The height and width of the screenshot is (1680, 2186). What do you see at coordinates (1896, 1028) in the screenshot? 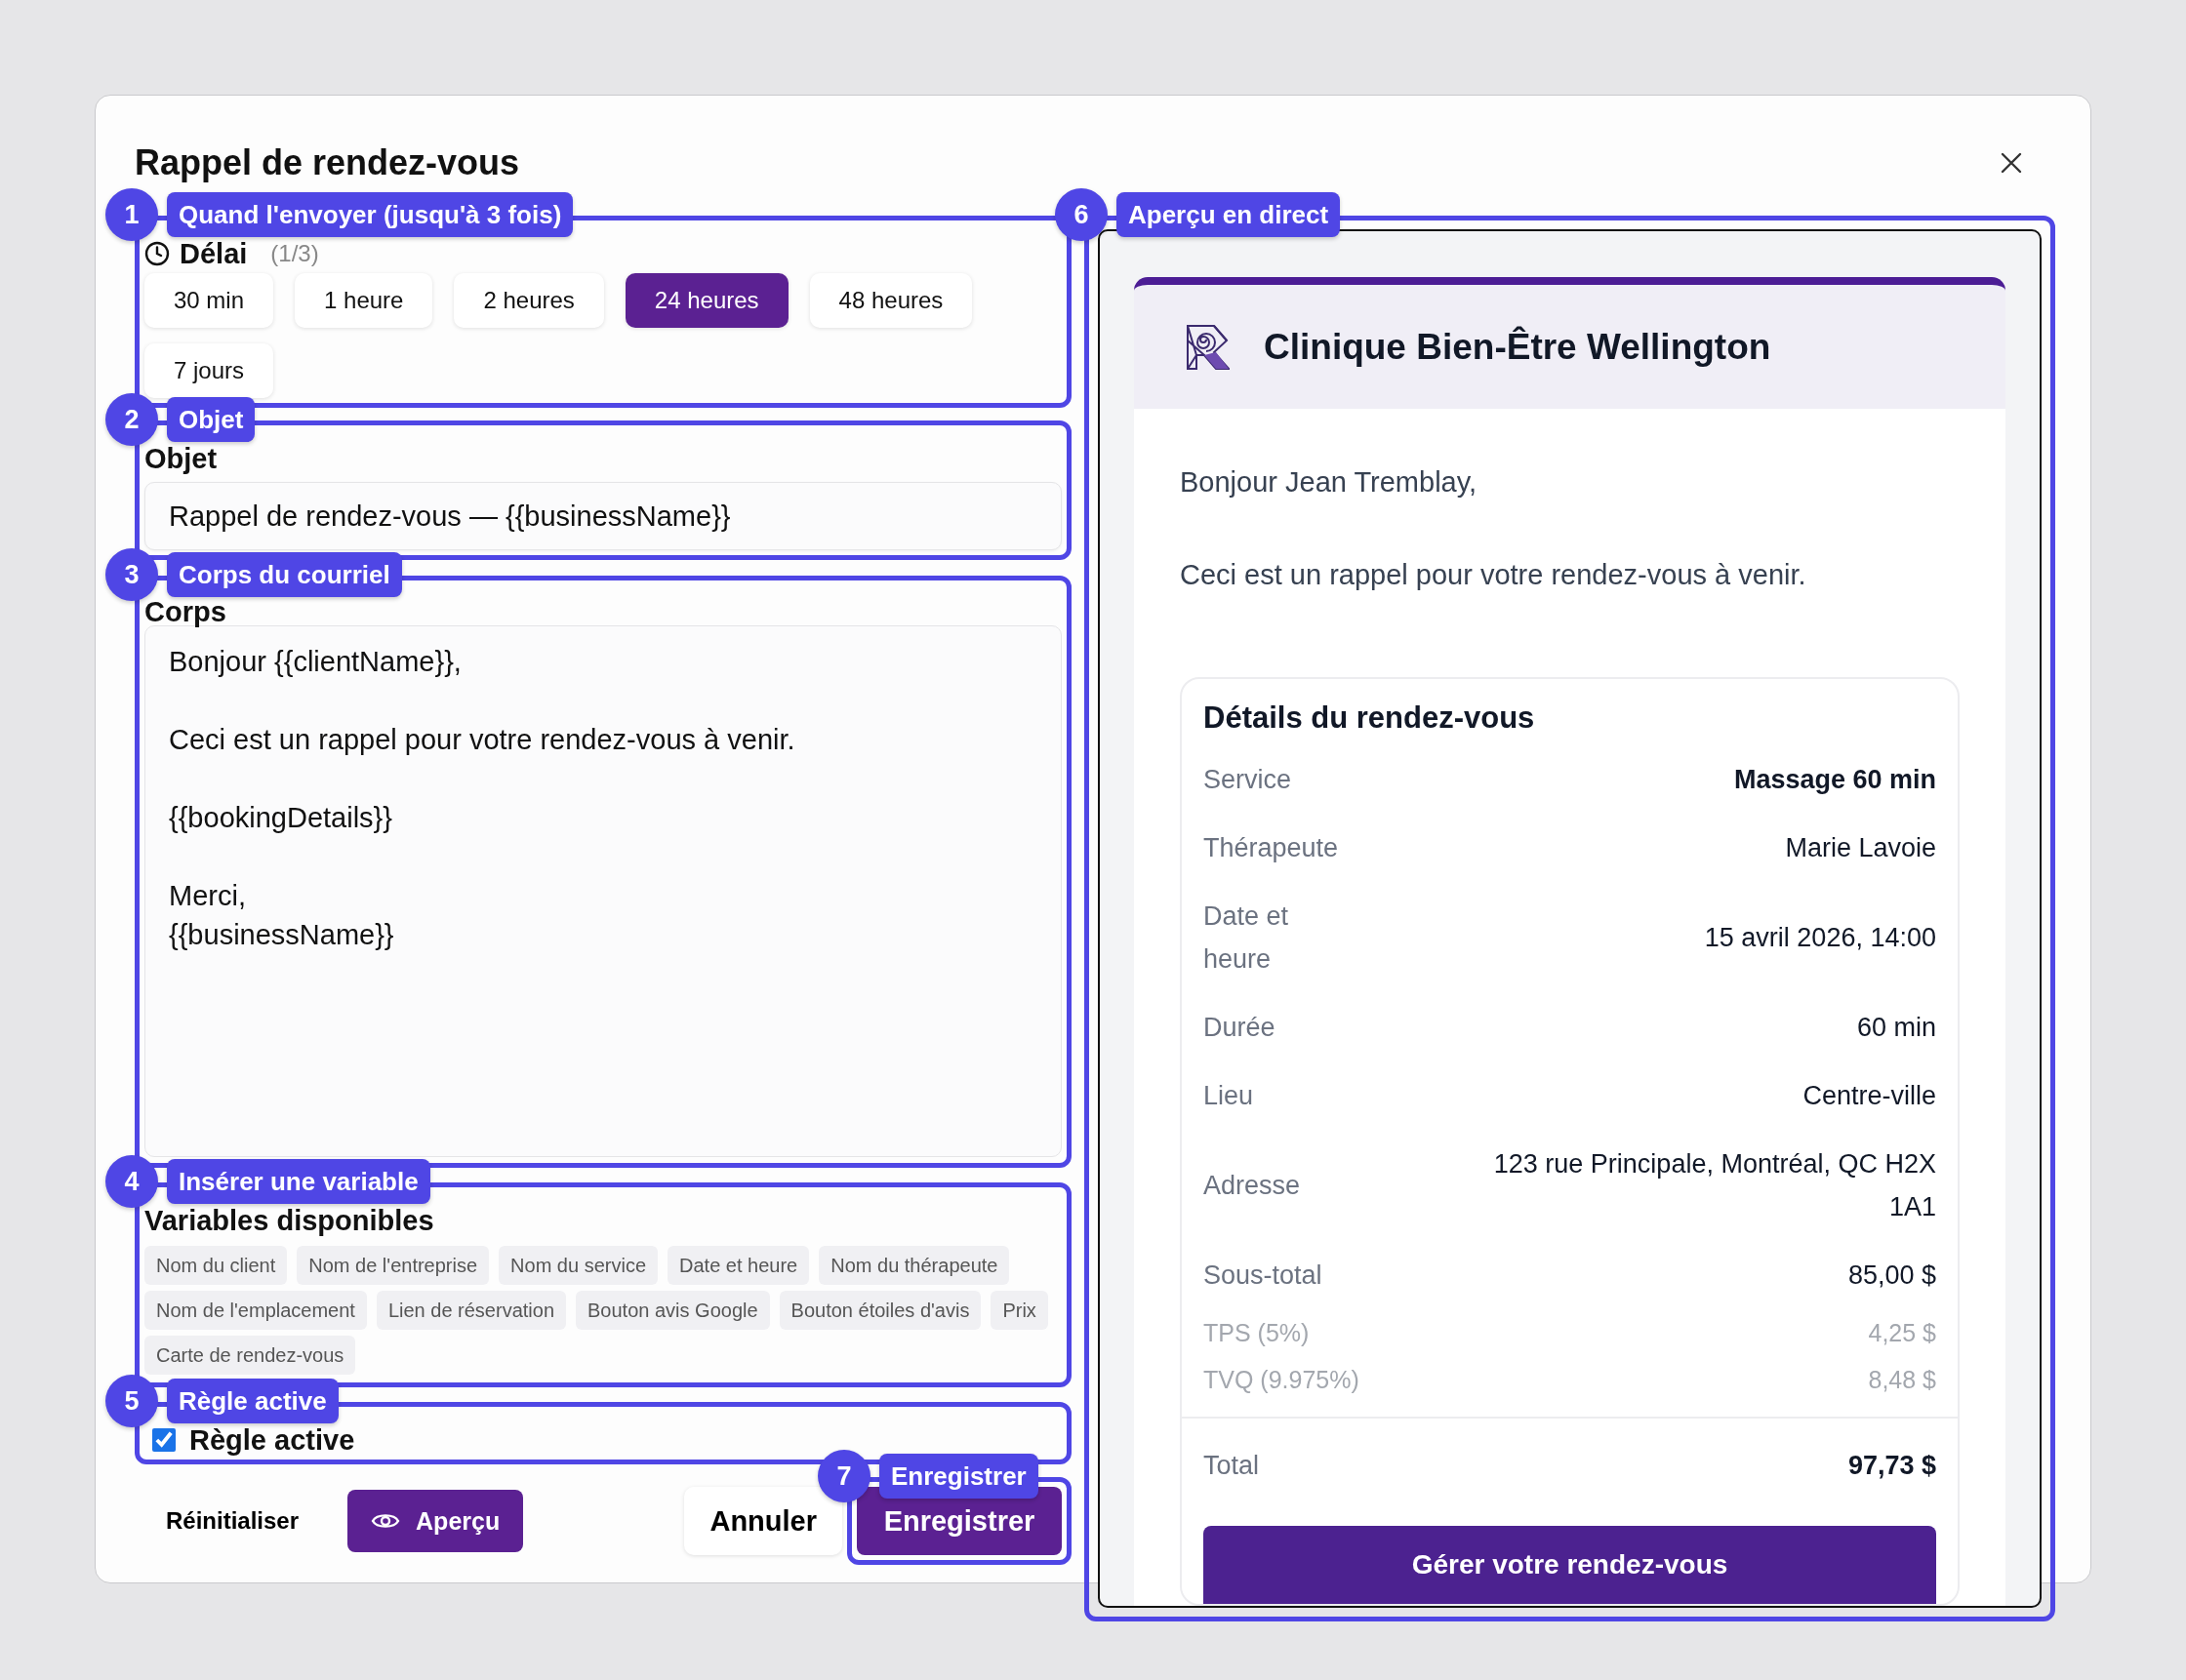
I see `detail-value: 60 min` at bounding box center [1896, 1028].